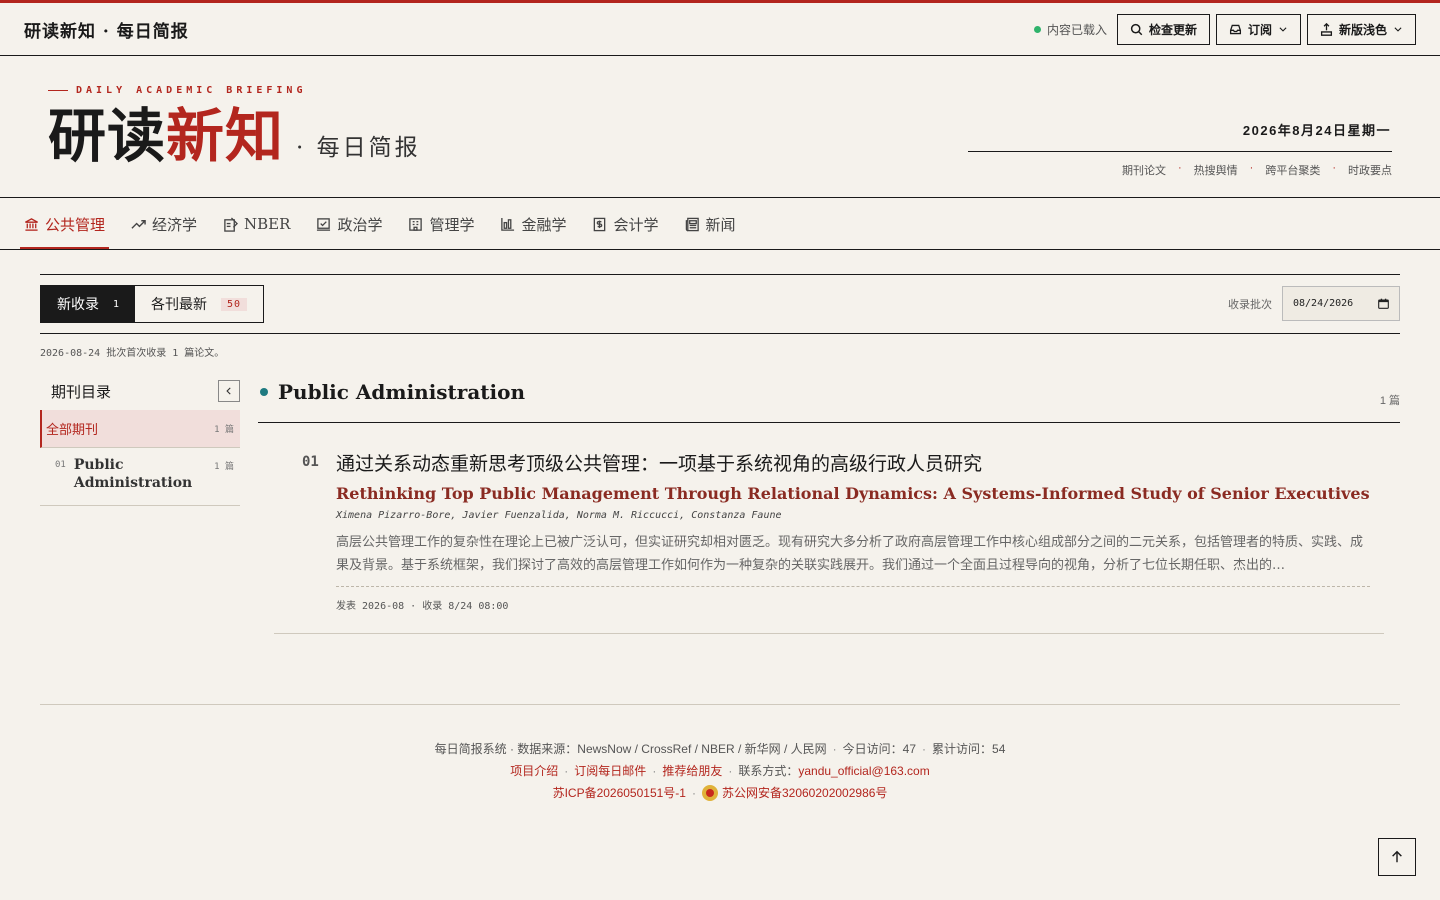 The image size is (1440, 900). What do you see at coordinates (75, 224) in the screenshot?
I see `nav-label: 公共管理` at bounding box center [75, 224].